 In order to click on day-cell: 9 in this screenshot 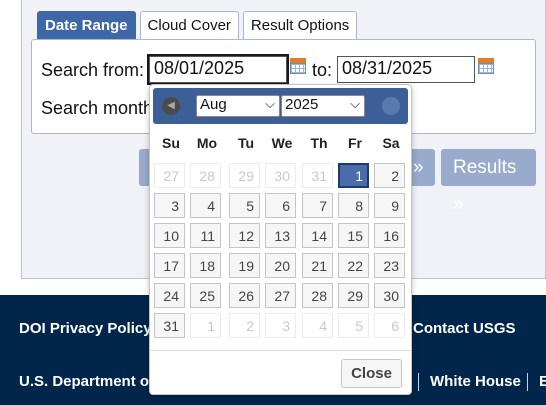, I will do `click(389, 205)`.